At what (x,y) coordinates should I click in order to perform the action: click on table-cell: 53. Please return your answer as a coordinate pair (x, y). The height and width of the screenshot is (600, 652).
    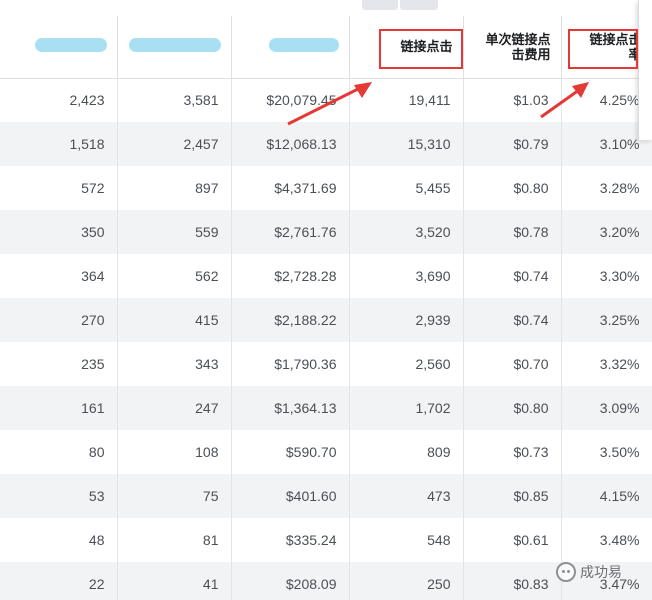
    Looking at the image, I should click on (59, 496).